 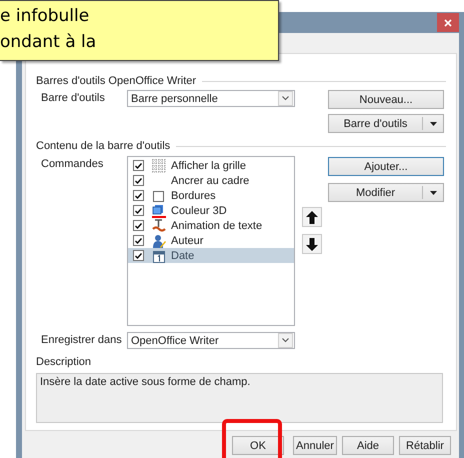 I want to click on tooltip-text: e infobulle, so click(x=45, y=16).